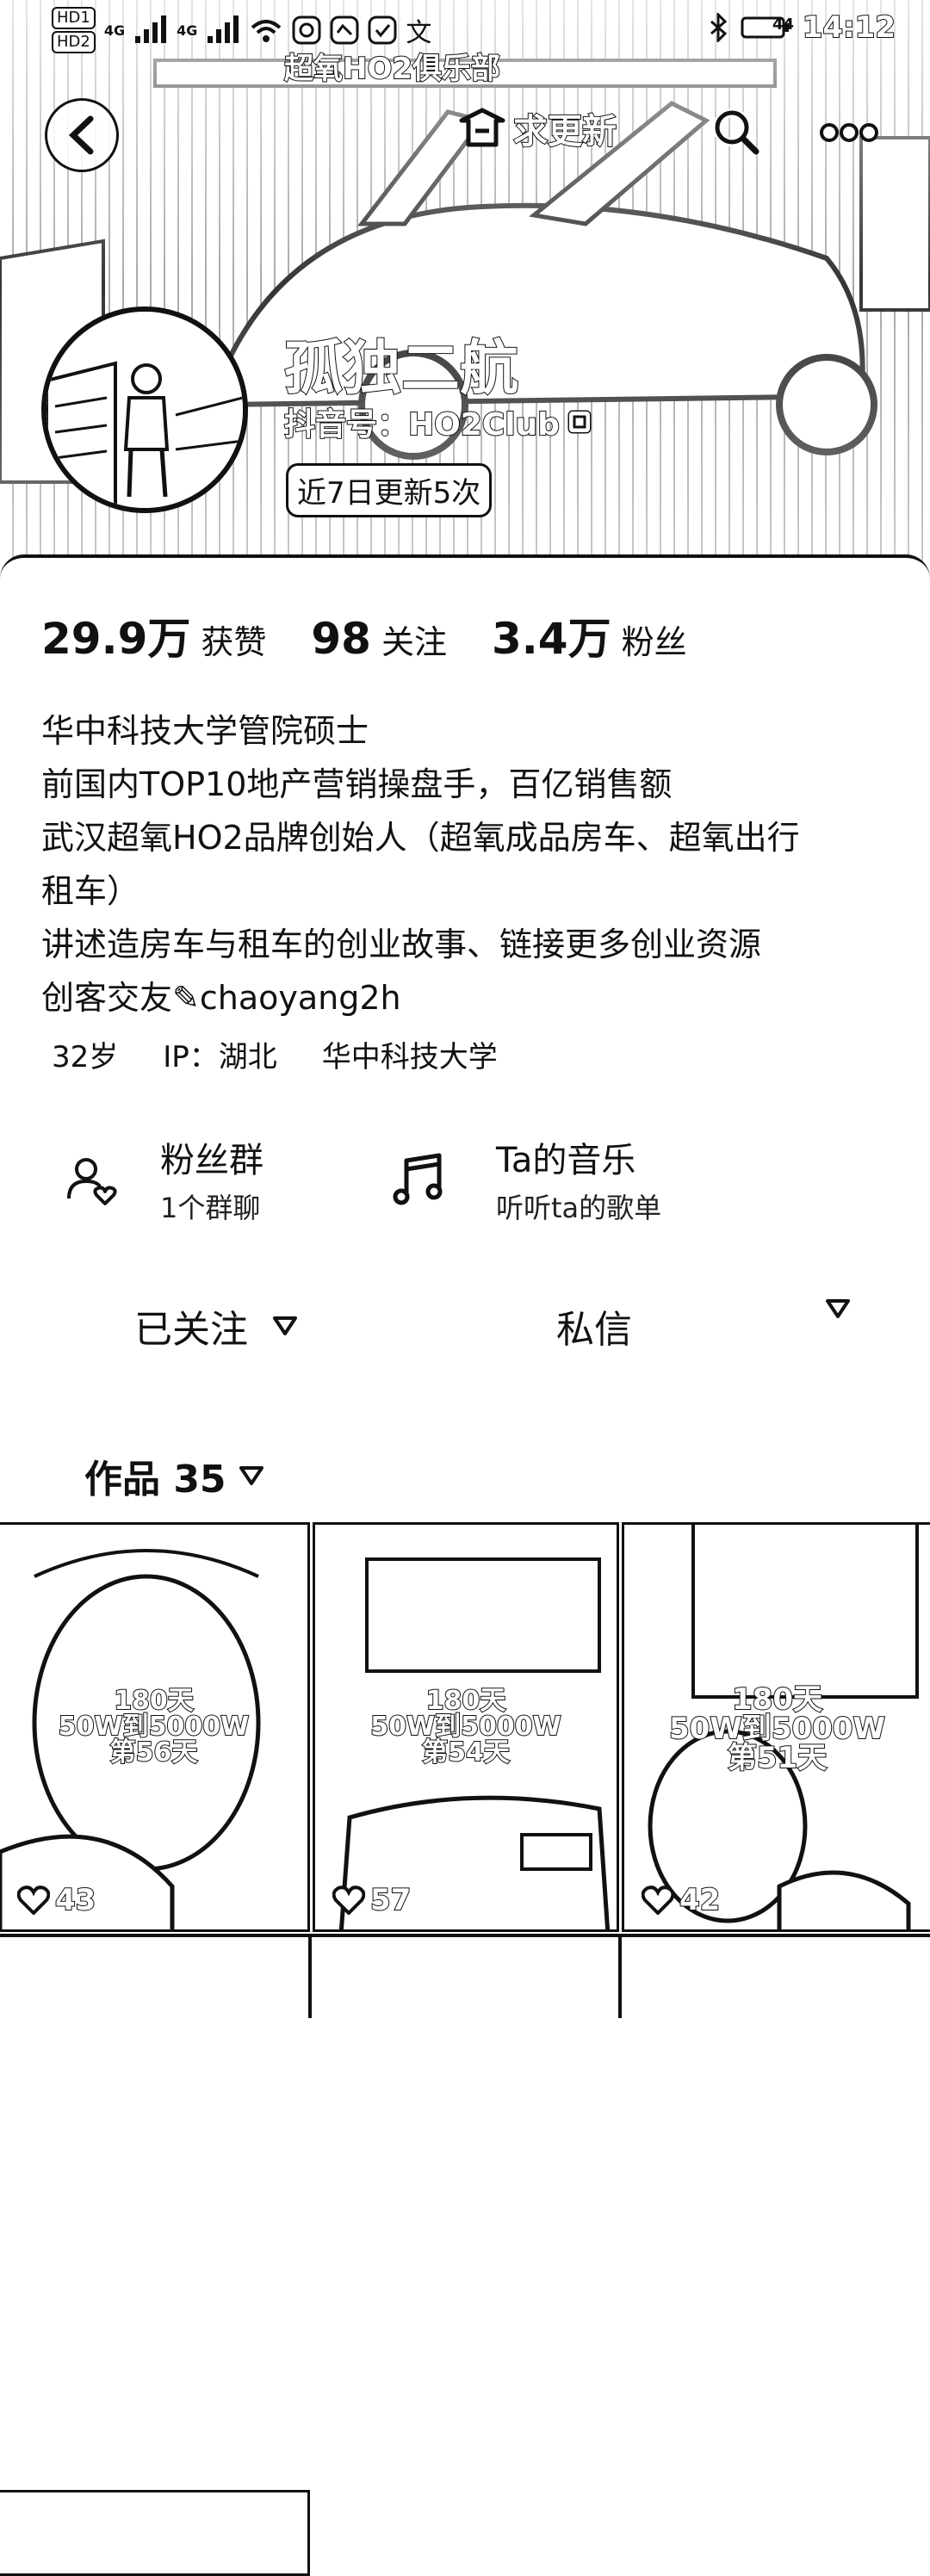  Describe the element at coordinates (211, 1208) in the screenshot. I see `fan-group-subtitle: 1个群聊` at that location.